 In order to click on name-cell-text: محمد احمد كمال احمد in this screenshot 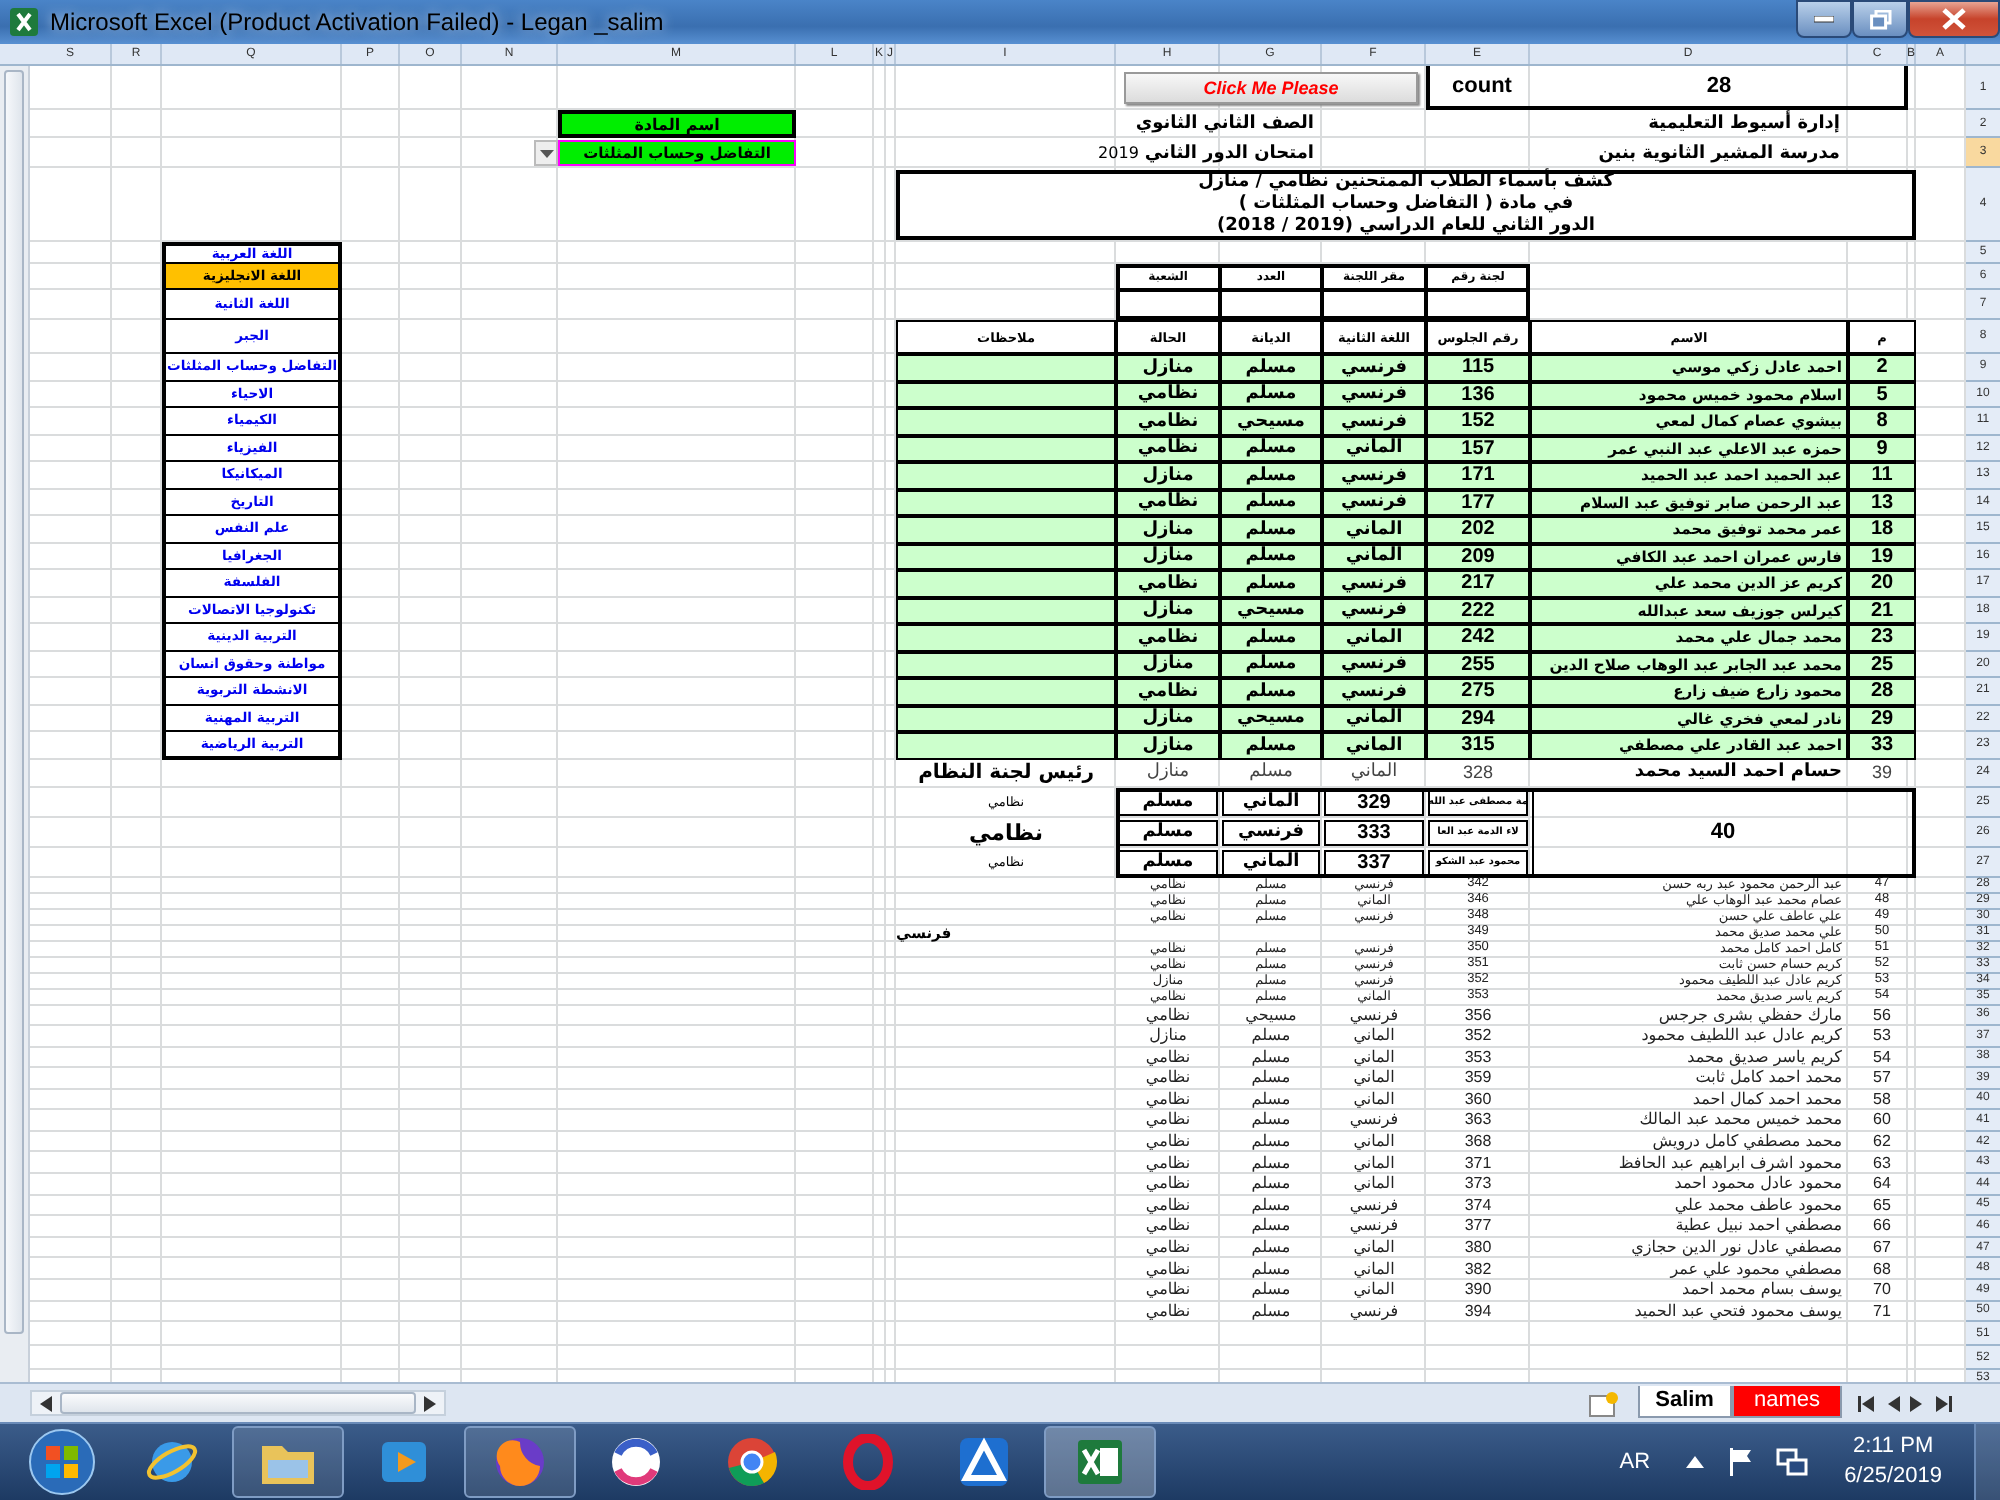, I will do `click(1767, 1100)`.